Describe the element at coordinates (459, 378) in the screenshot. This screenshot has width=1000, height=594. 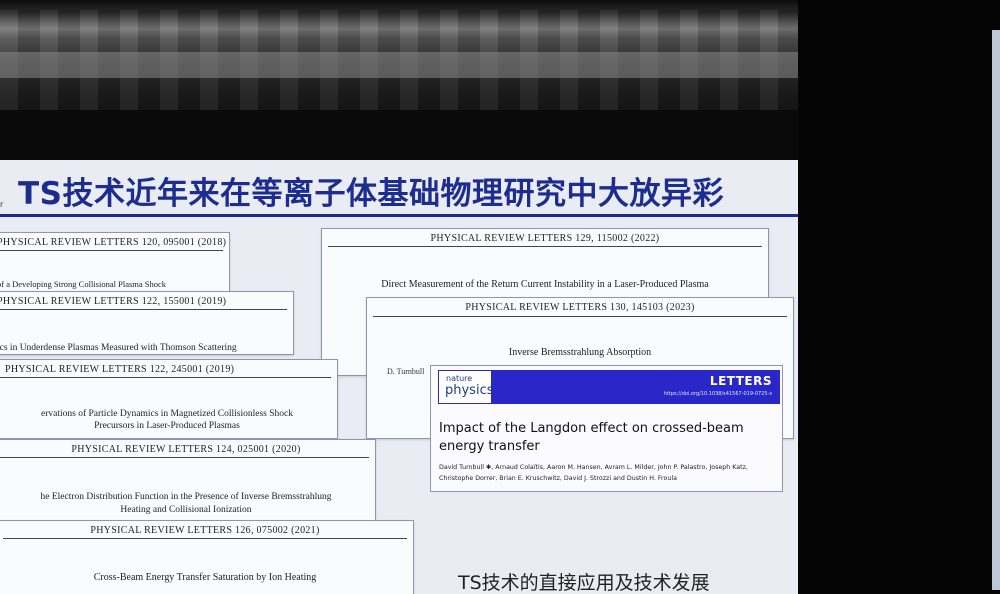
I see `logo-line-1: nature` at that location.